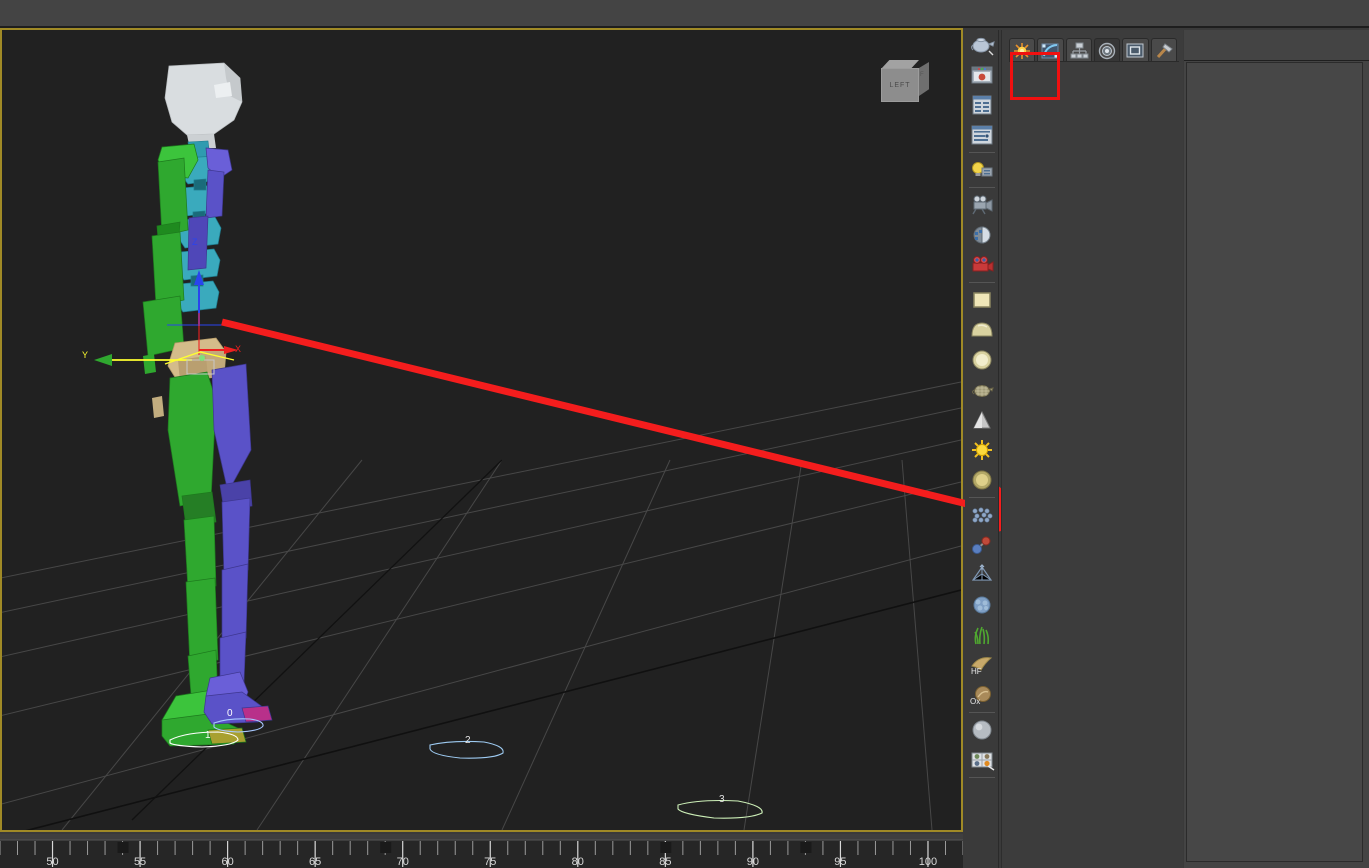 This screenshot has width=1369, height=868. What do you see at coordinates (227, 862) in the screenshot?
I see `svg-text: 60` at bounding box center [227, 862].